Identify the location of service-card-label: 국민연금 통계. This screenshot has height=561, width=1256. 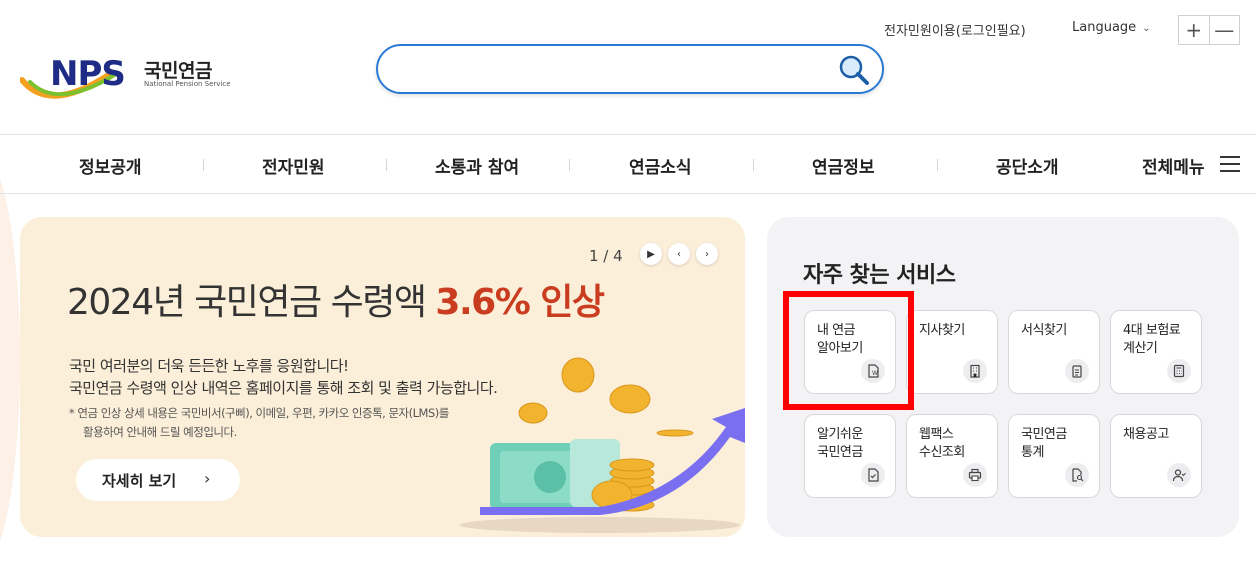
(1044, 443).